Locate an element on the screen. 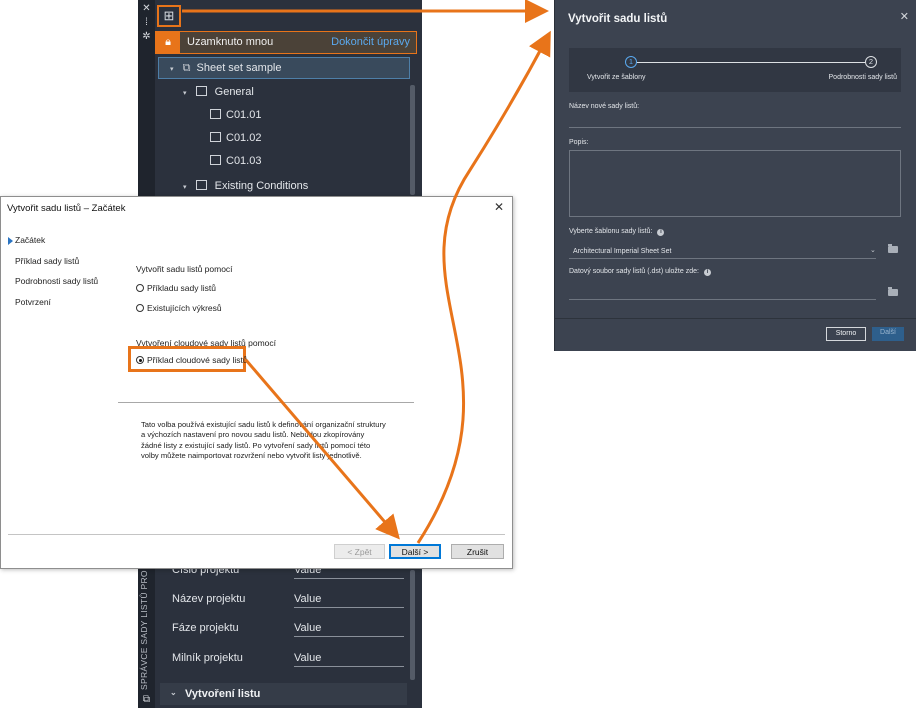 This screenshot has height=708, width=916. palette-toolbar is located at coordinates (288, 15).